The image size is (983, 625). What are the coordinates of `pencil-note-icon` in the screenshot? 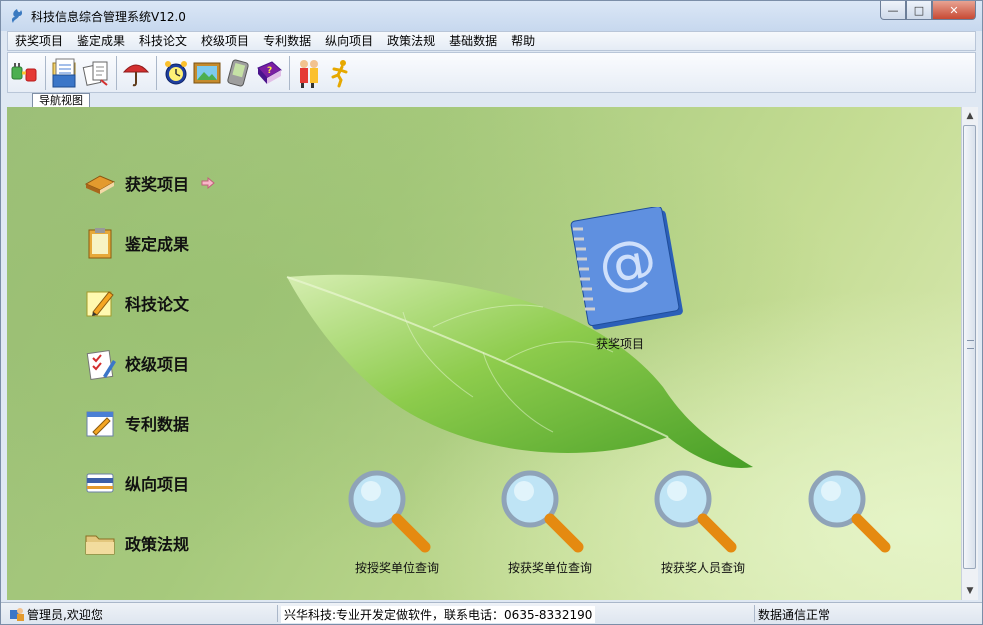 It's located at (100, 303).